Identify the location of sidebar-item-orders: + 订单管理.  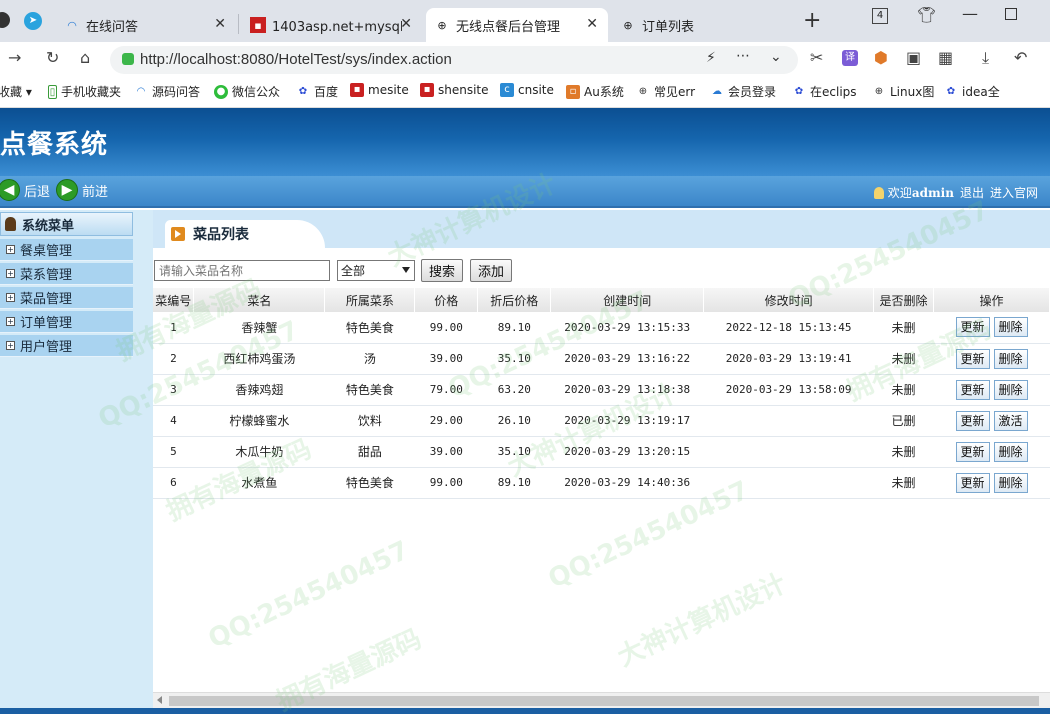
(66, 322).